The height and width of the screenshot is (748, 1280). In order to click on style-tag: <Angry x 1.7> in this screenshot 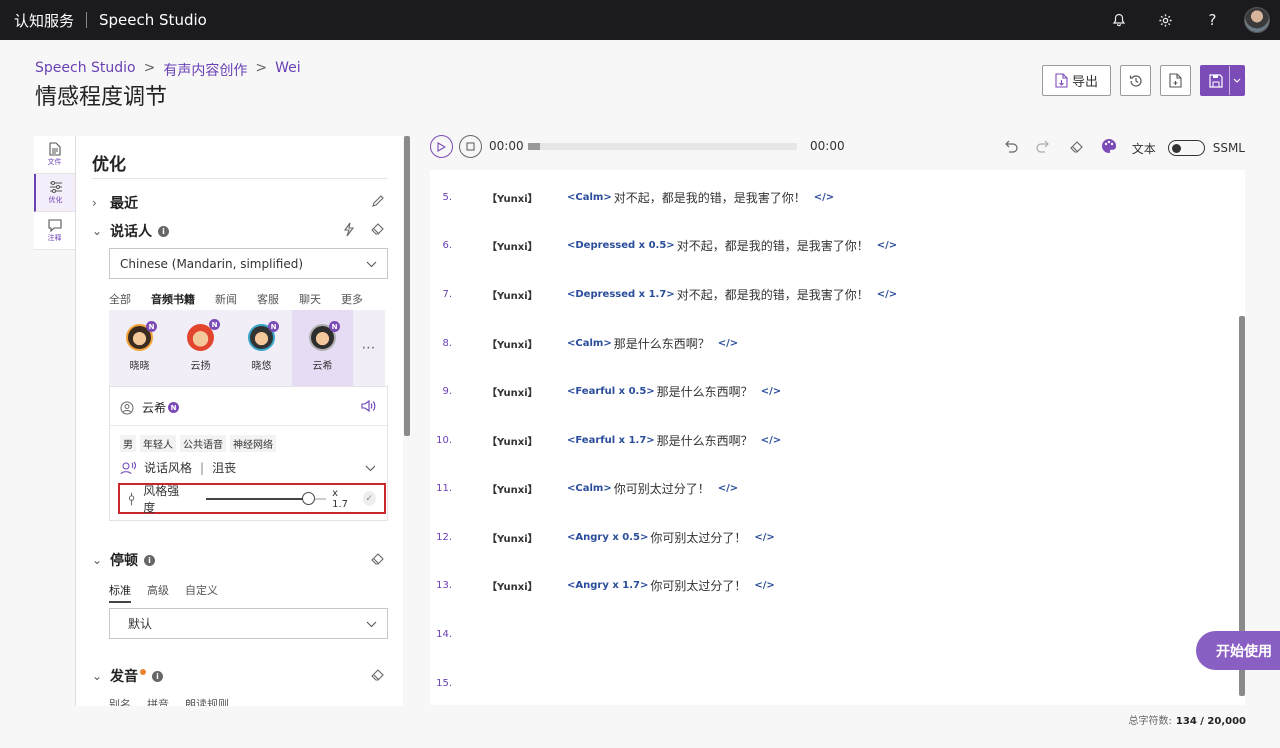, I will do `click(607, 585)`.